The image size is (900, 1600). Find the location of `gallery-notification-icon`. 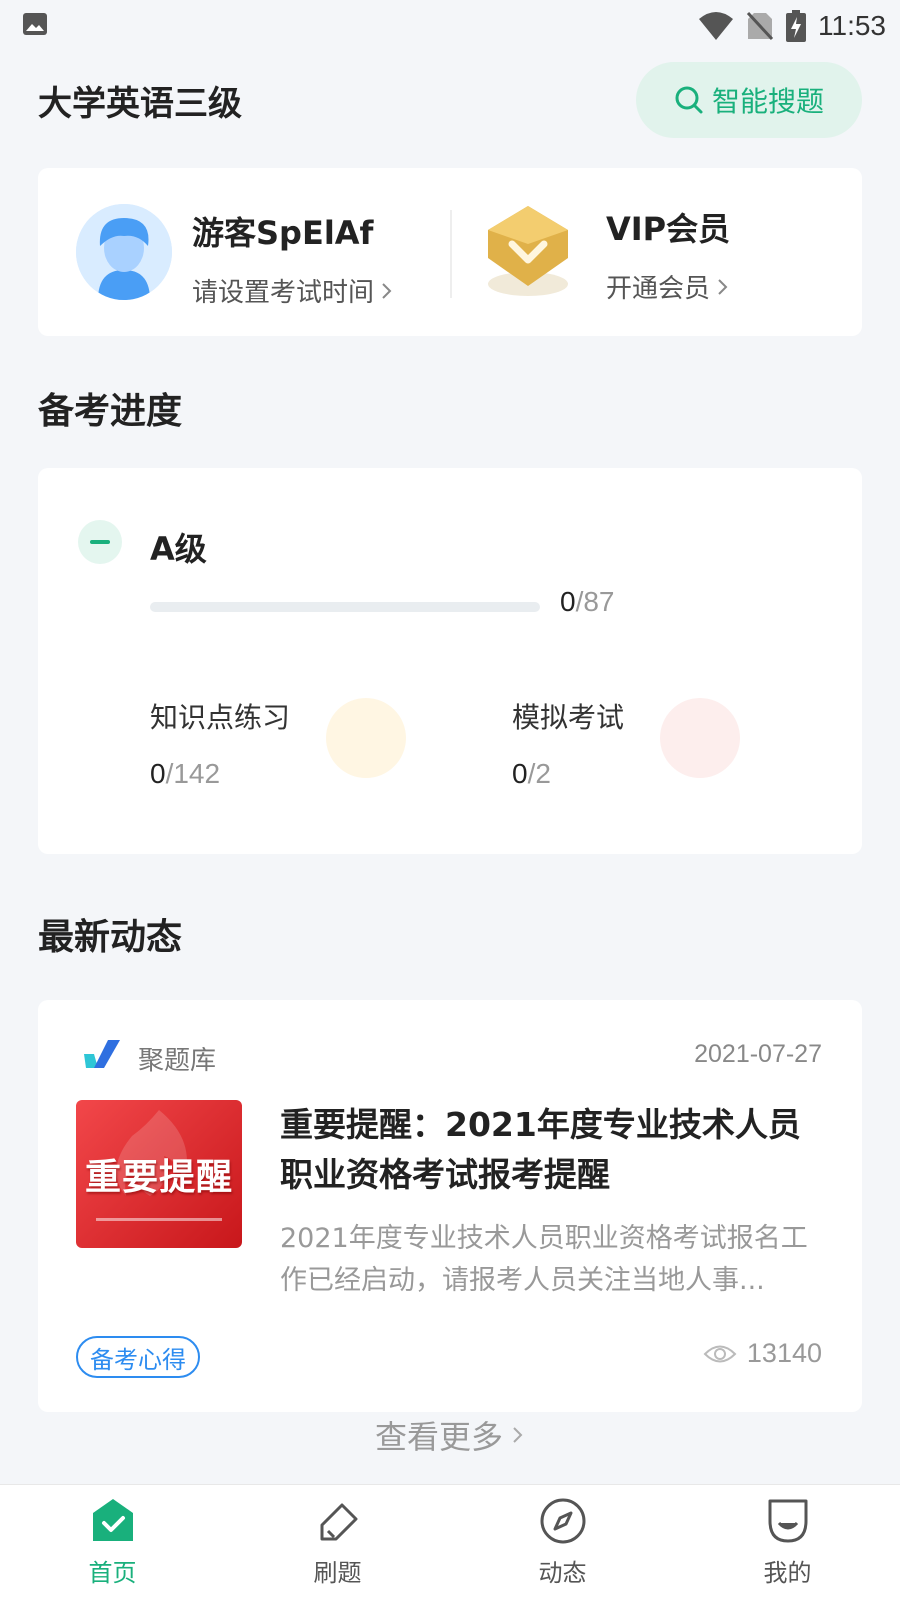

gallery-notification-icon is located at coordinates (35, 24).